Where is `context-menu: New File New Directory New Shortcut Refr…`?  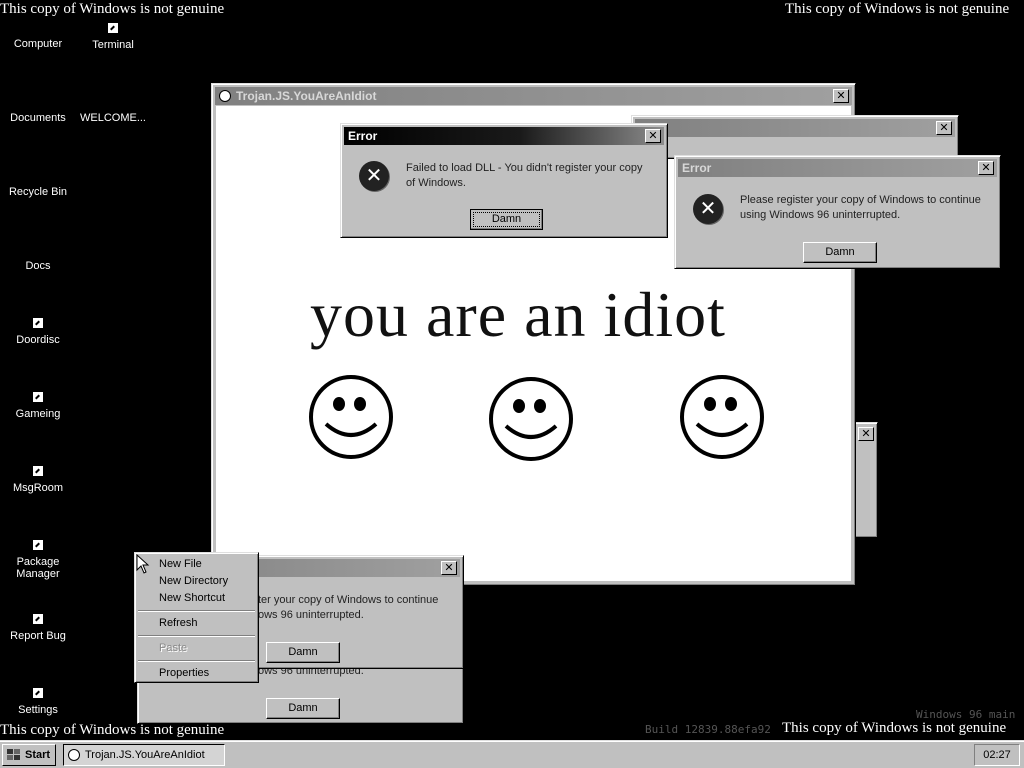 context-menu: New File New Directory New Shortcut Refr… is located at coordinates (196, 617).